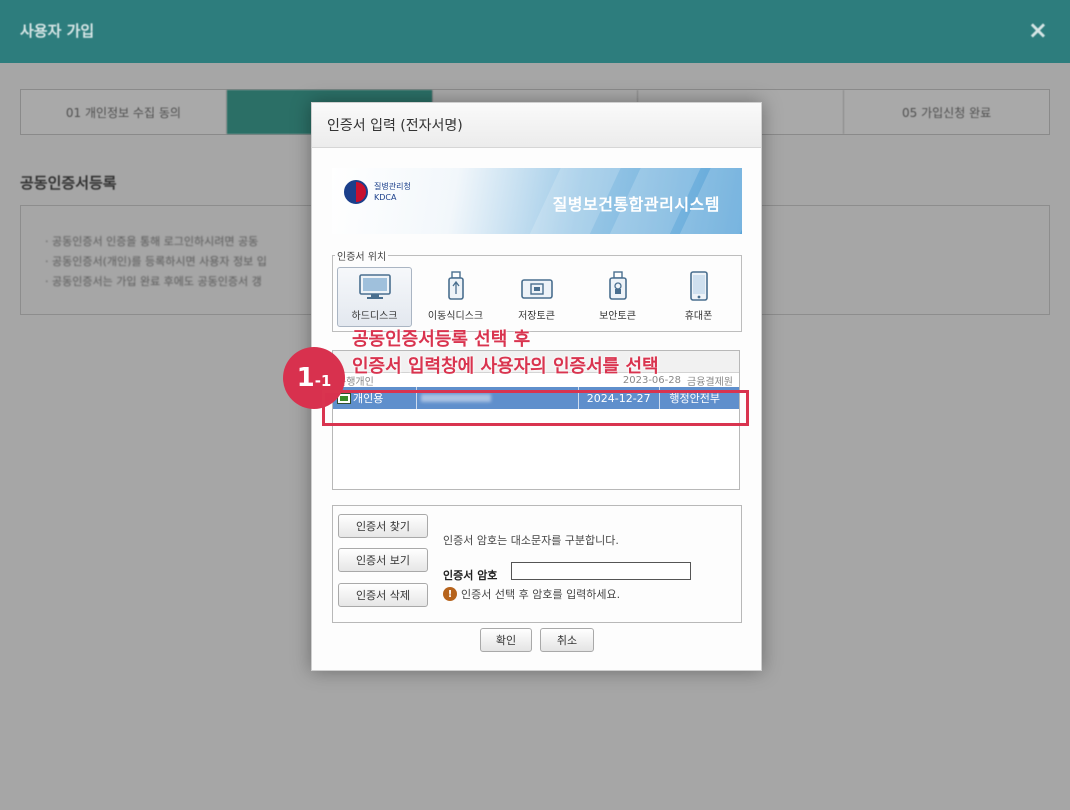  I want to click on section-title: 공동인증서등록, so click(68, 183).